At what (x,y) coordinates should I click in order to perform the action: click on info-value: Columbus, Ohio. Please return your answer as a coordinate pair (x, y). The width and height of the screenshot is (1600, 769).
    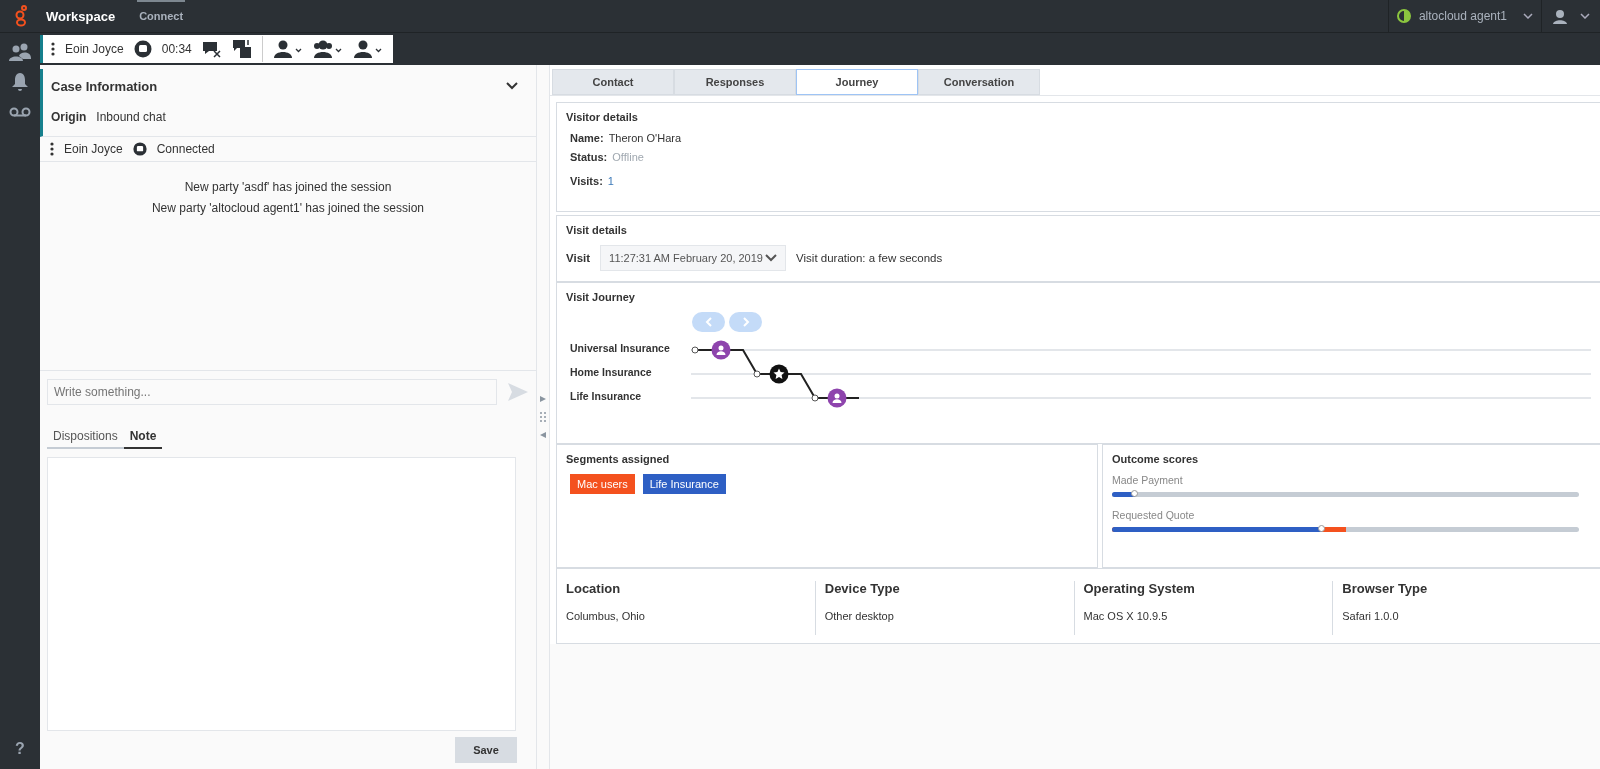
    Looking at the image, I should click on (606, 616).